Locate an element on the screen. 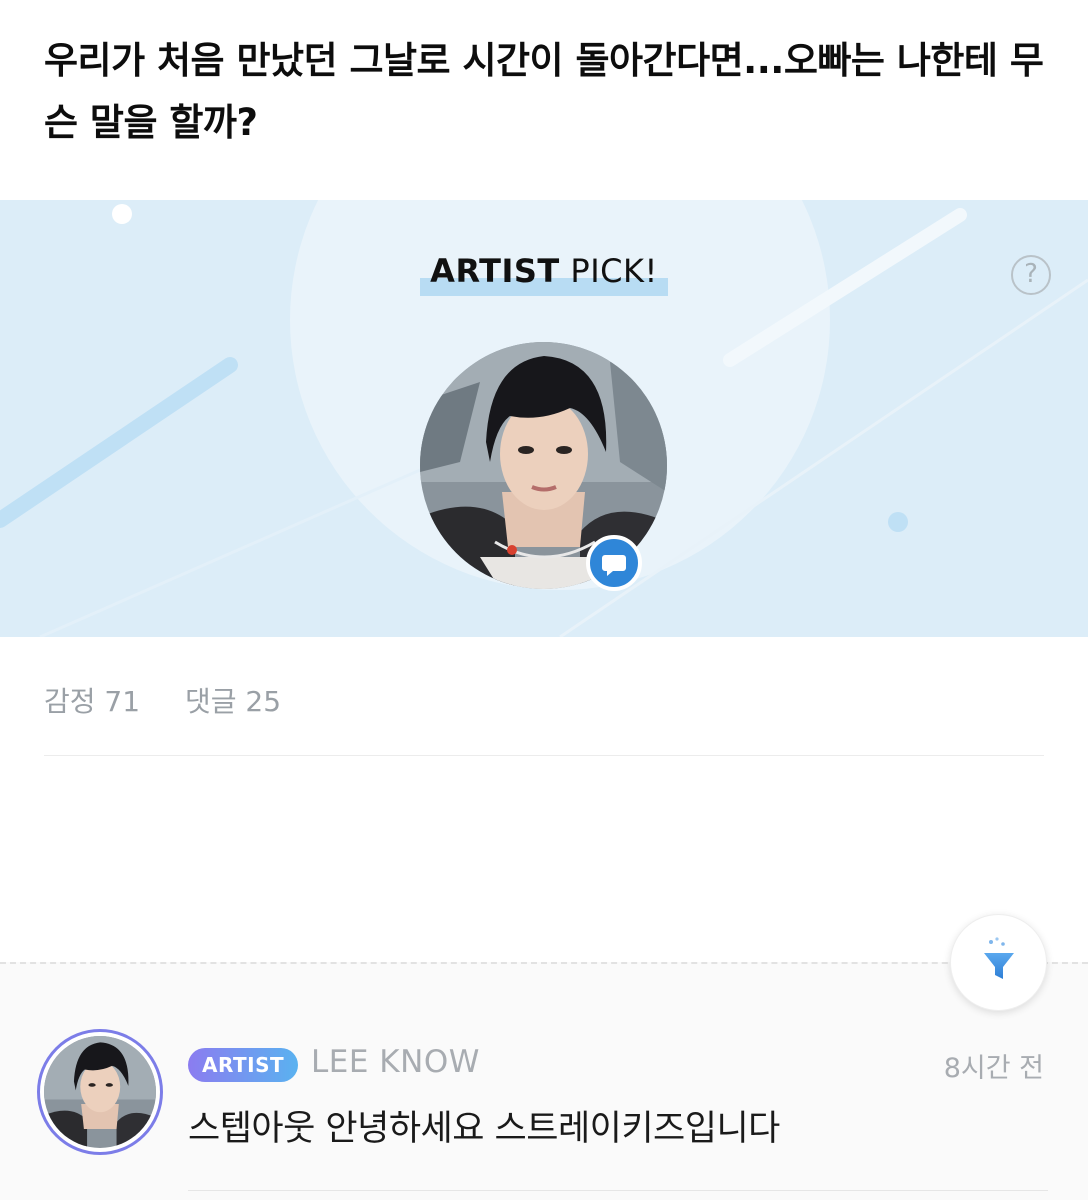 Image resolution: width=1088 pixels, height=1200 pixels. filter-funnel-icon is located at coordinates (999, 958).